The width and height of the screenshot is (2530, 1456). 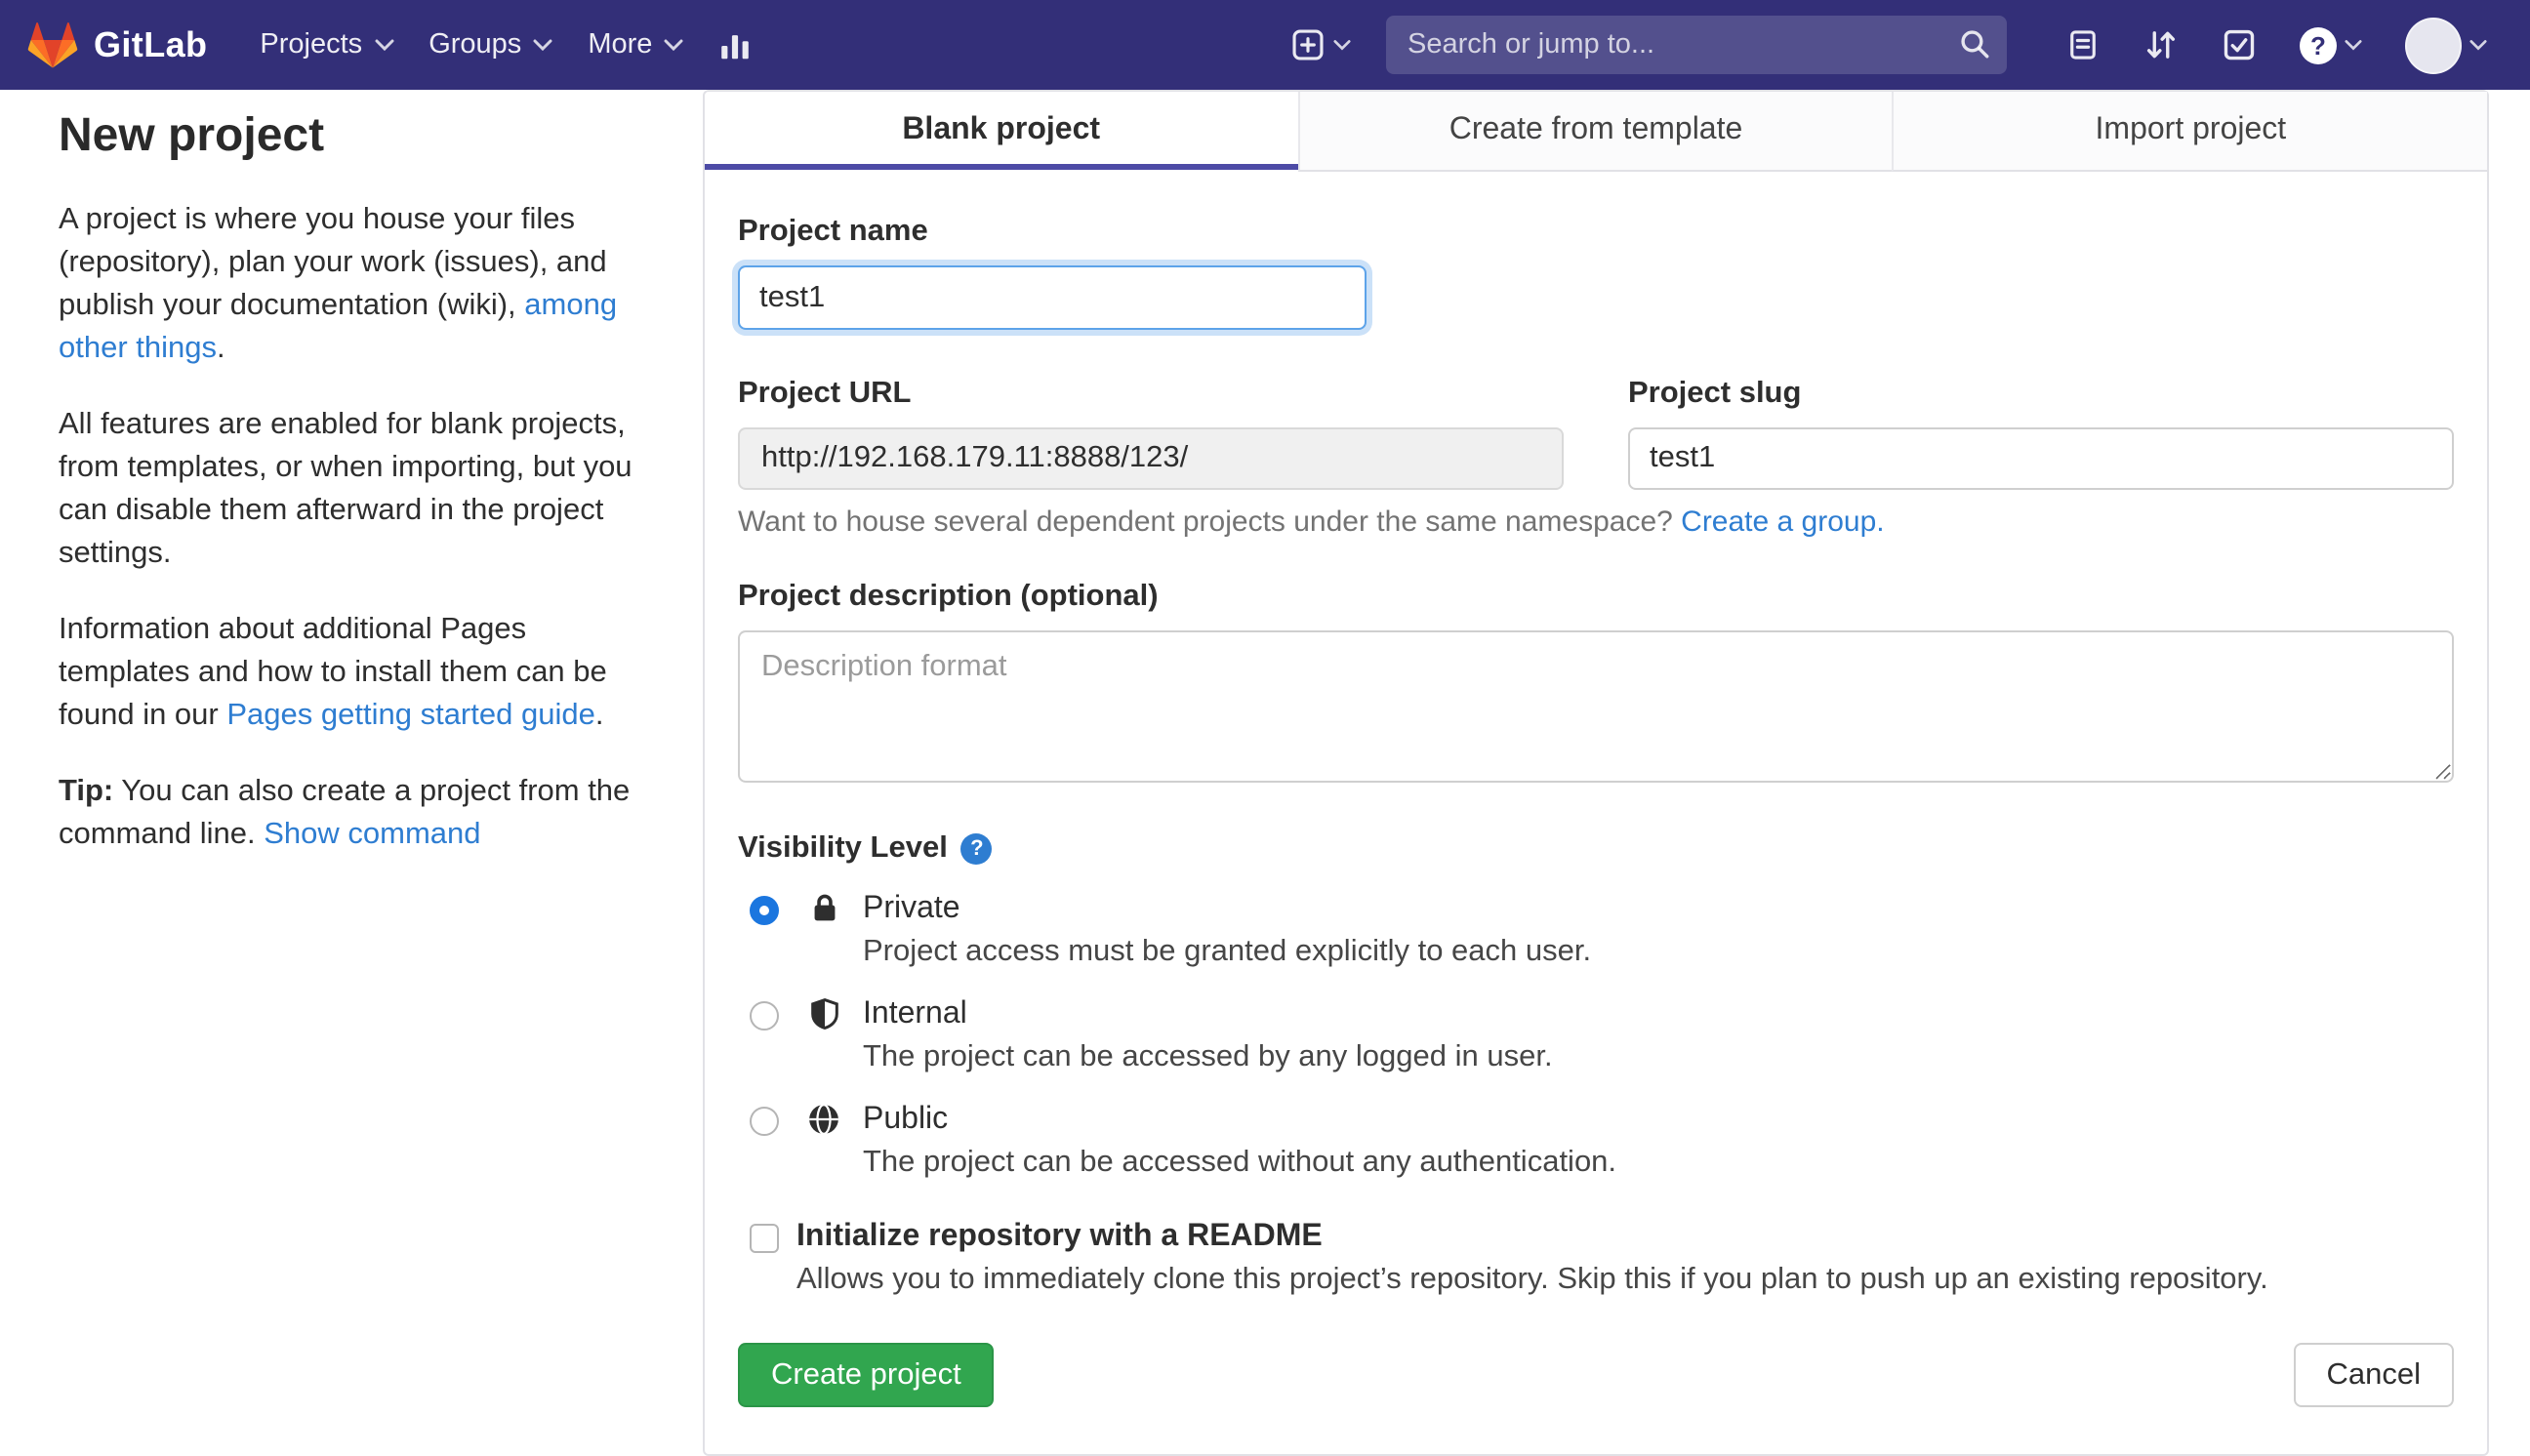 I want to click on help-menu-button: ?, so click(x=2331, y=45).